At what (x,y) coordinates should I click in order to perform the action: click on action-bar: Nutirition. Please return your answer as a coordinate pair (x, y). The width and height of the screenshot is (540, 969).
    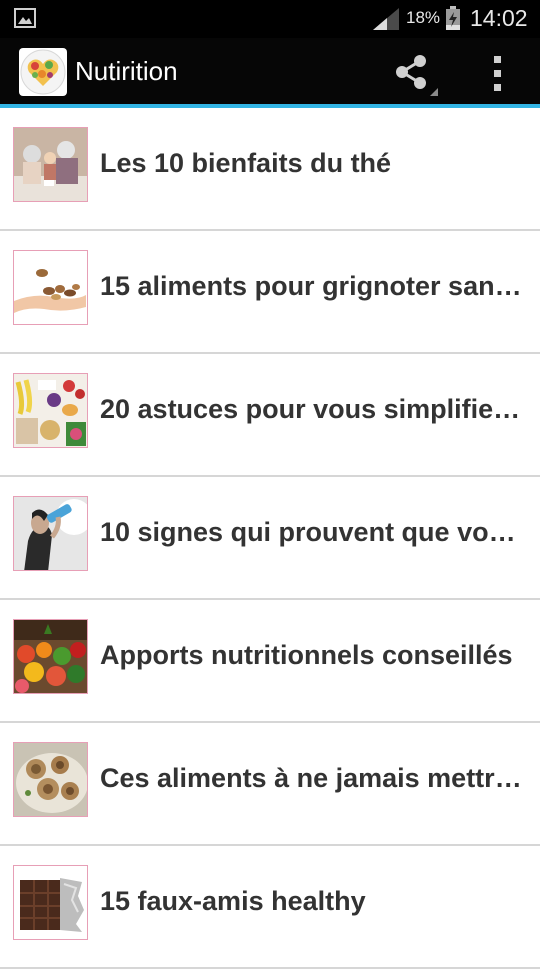
    Looking at the image, I should click on (270, 71).